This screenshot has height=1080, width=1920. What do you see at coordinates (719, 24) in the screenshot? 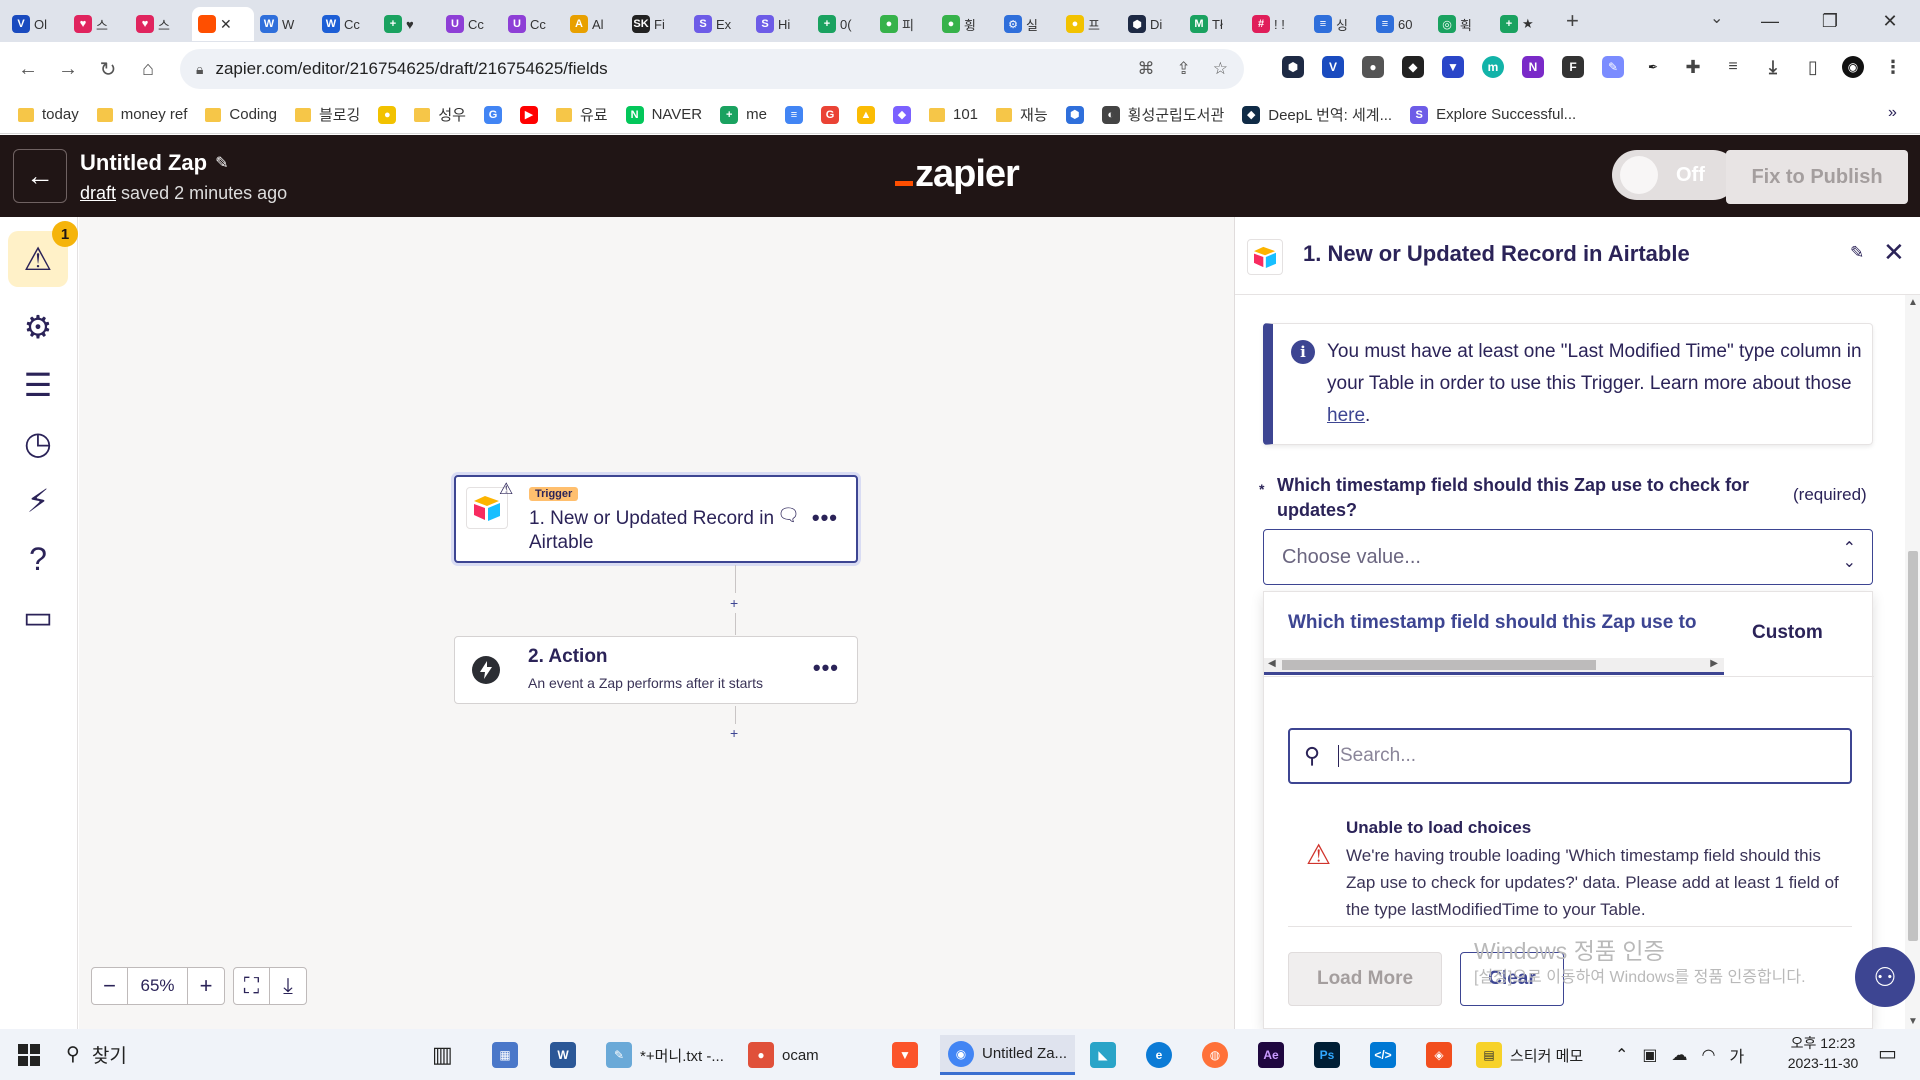
I see `browser-tab: S Ex` at bounding box center [719, 24].